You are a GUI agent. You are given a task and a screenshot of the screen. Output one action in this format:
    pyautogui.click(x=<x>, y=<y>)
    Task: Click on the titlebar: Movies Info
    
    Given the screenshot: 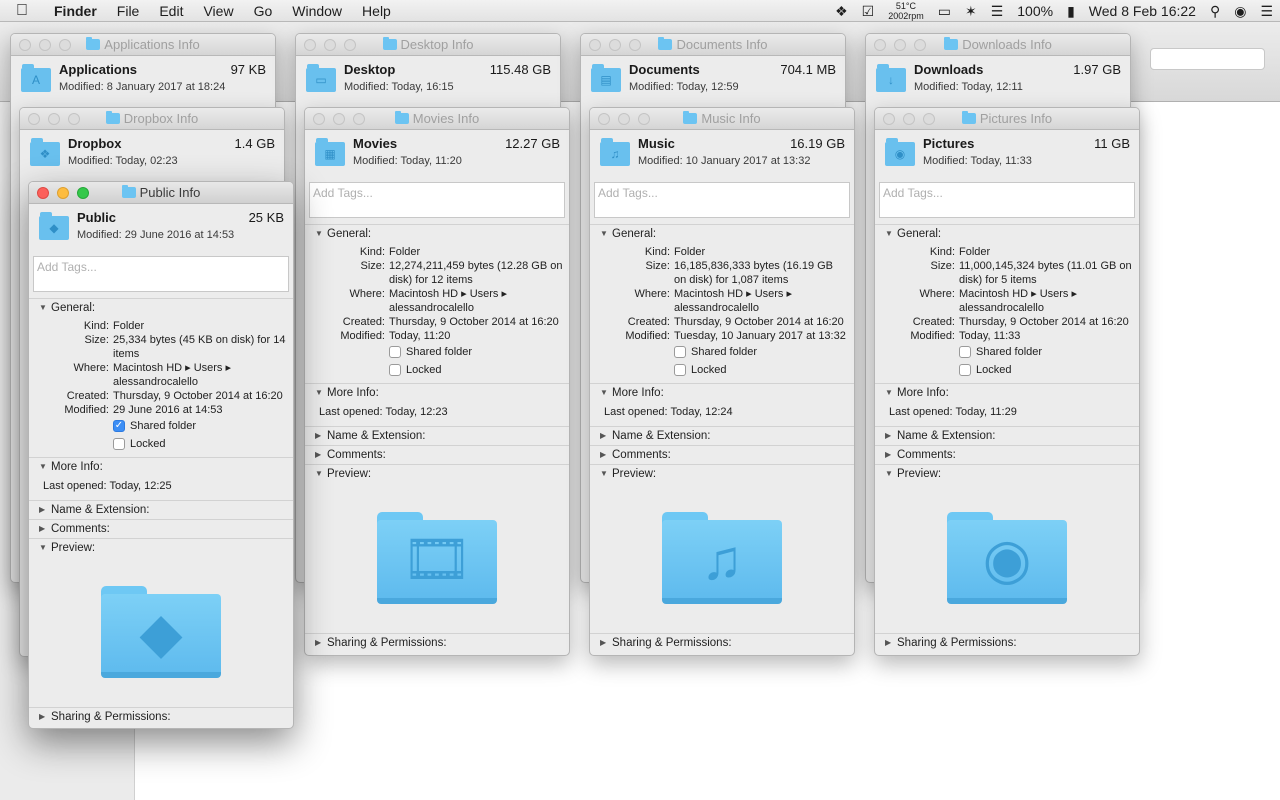 What is the action you would take?
    pyautogui.click(x=437, y=119)
    